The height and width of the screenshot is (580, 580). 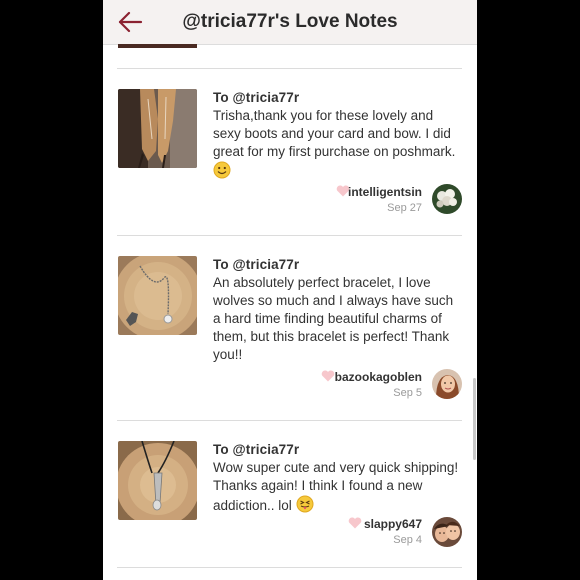 What do you see at coordinates (222, 172) in the screenshot?
I see `smile-emoji-icon` at bounding box center [222, 172].